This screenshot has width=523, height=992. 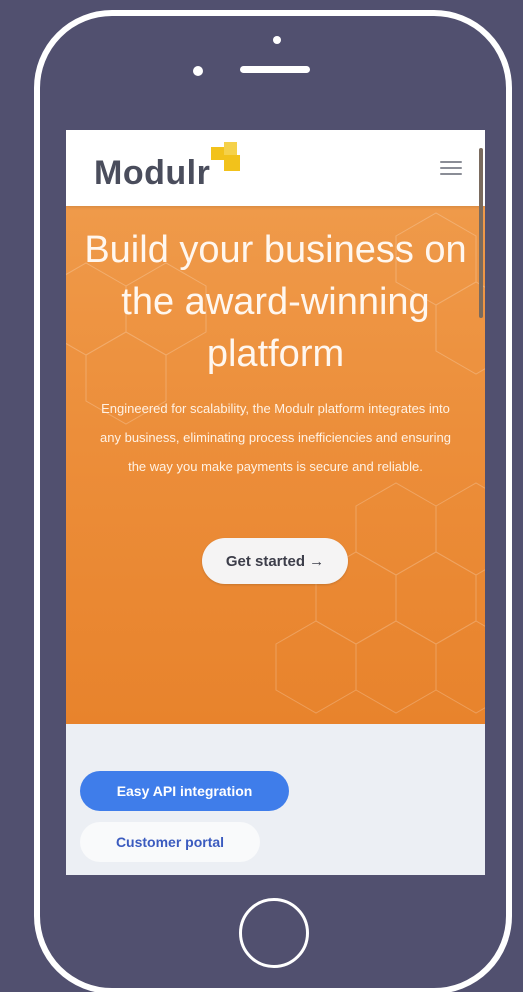 I want to click on tab-easy-api-integration: Easy API integration, so click(x=184, y=791).